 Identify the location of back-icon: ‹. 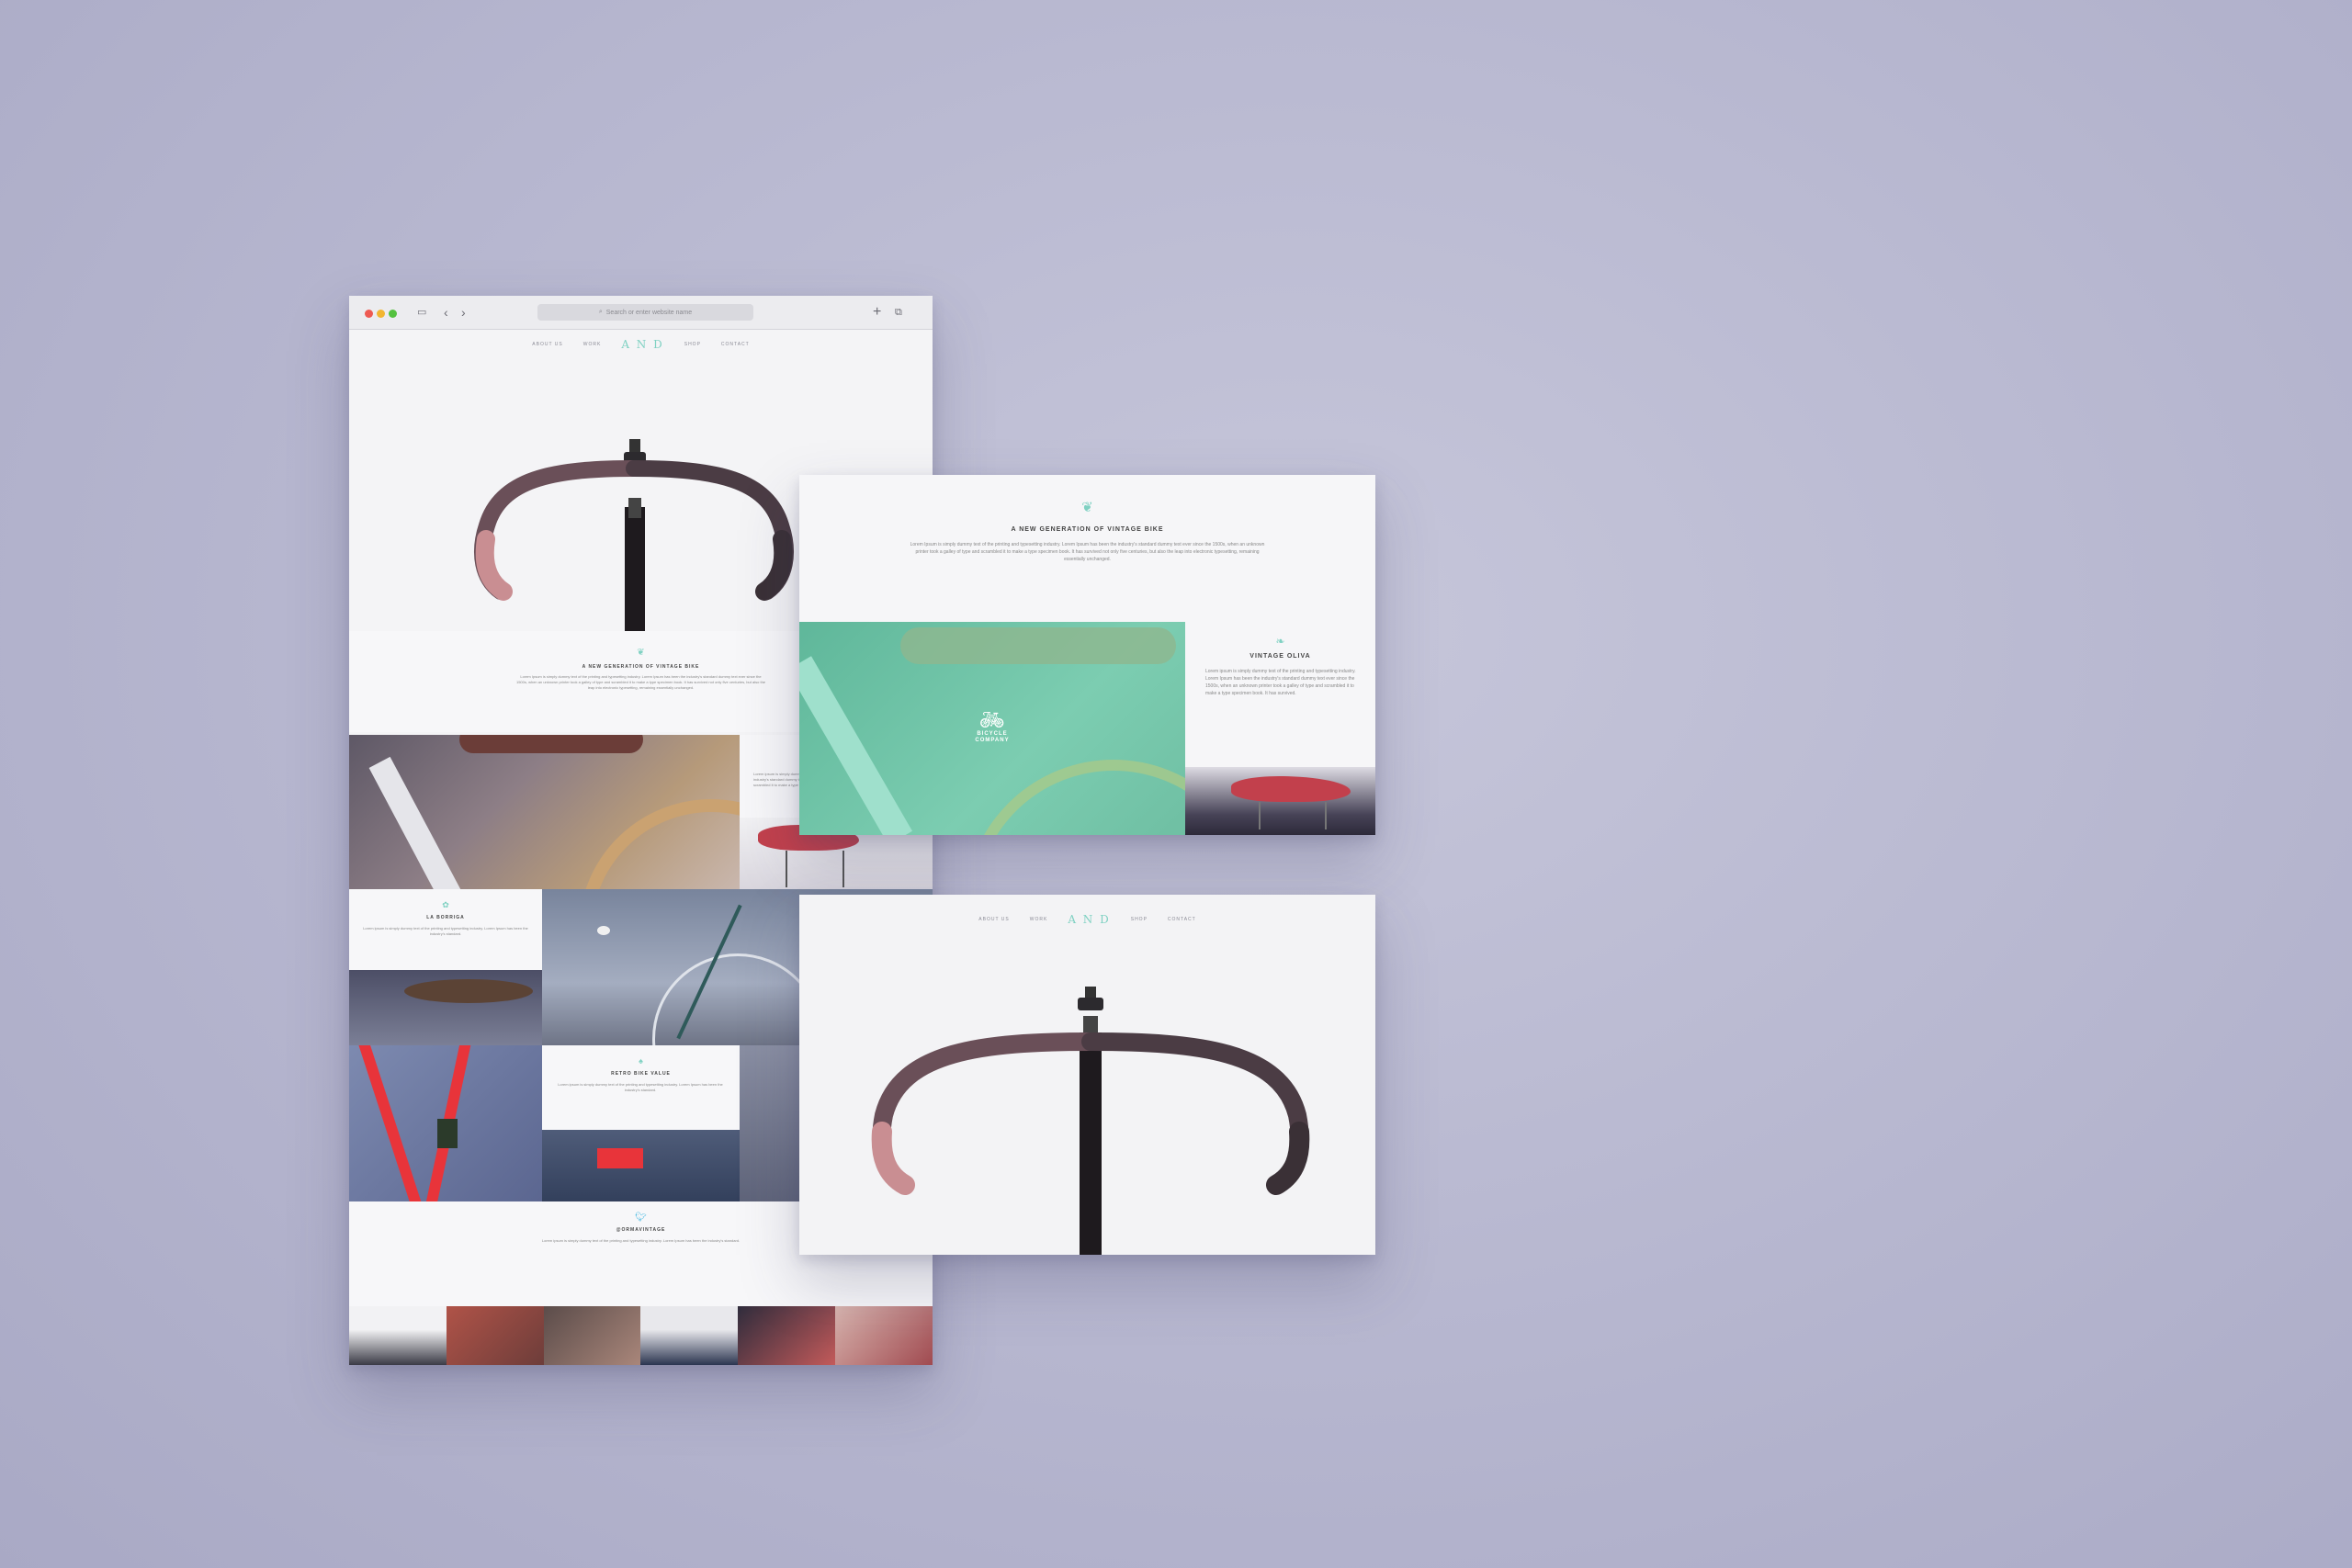
(446, 312).